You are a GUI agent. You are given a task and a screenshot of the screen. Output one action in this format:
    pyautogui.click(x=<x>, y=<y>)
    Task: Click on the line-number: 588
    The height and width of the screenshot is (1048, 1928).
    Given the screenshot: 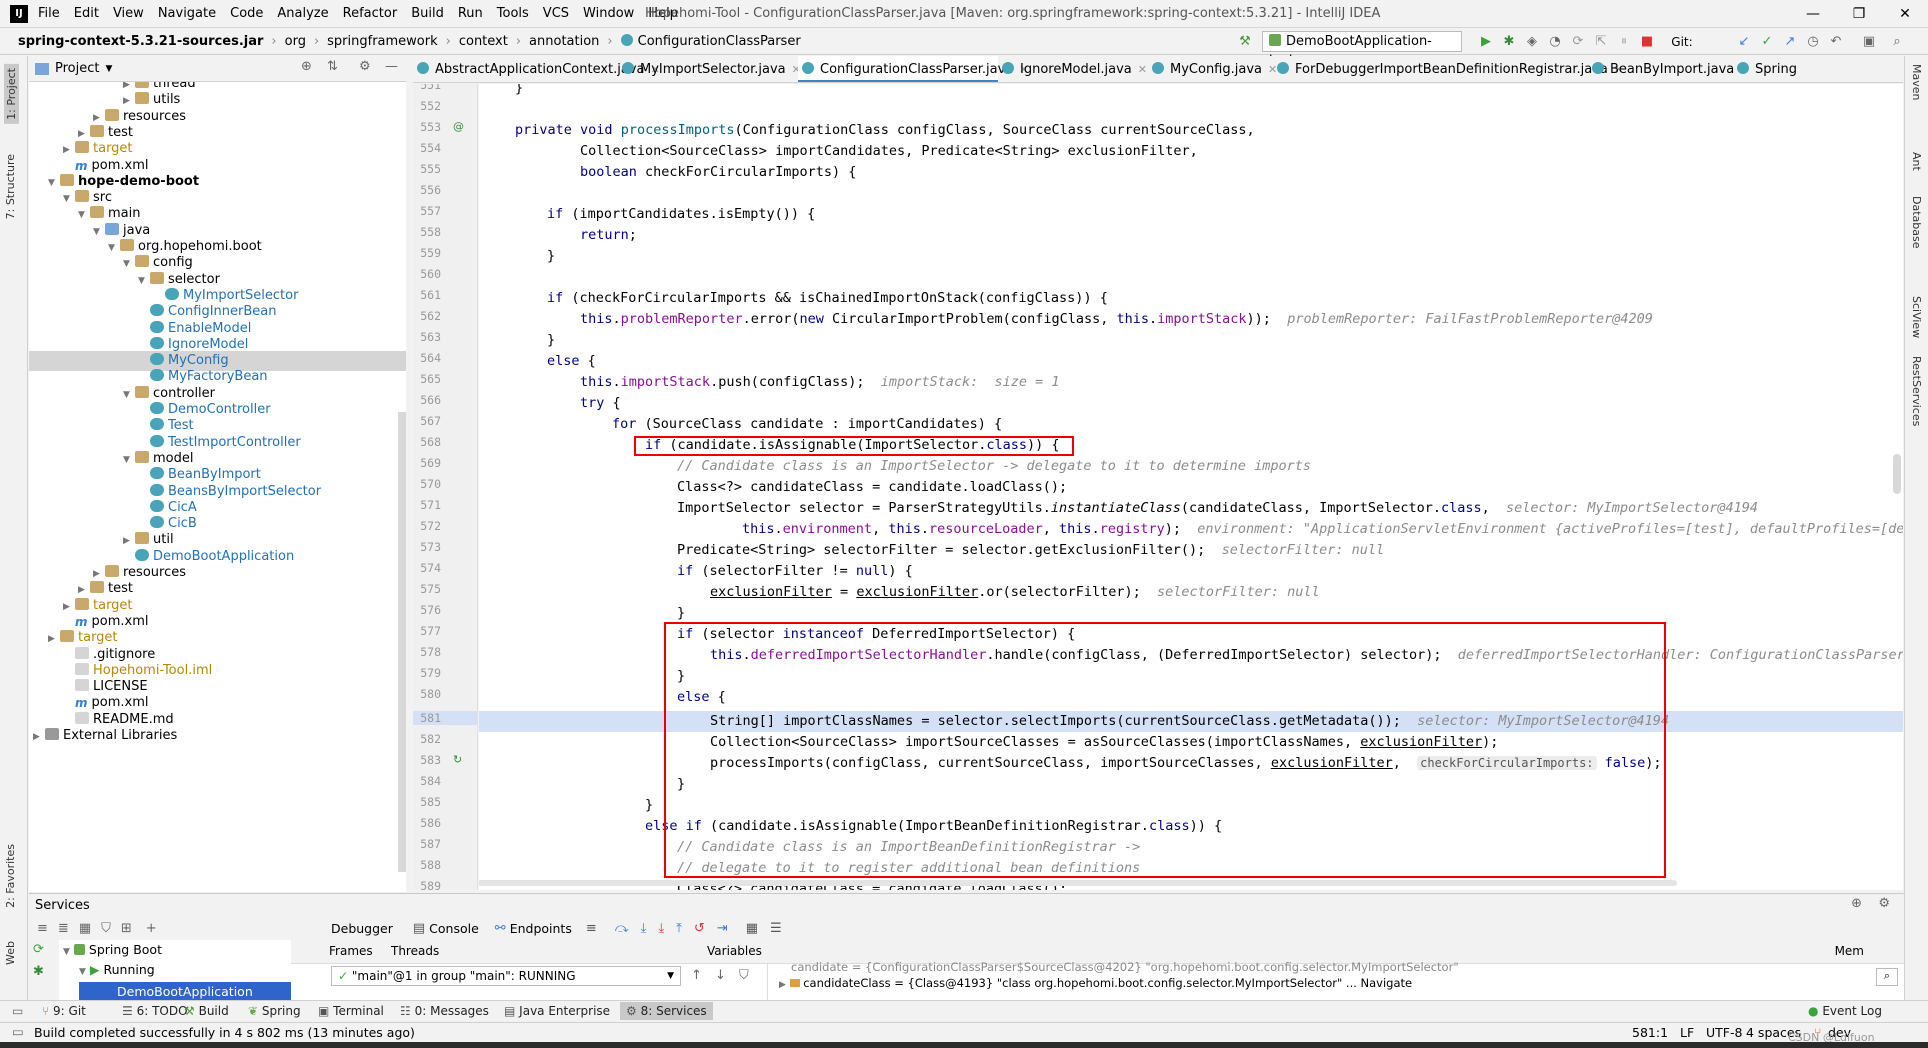 What is the action you would take?
    pyautogui.click(x=427, y=865)
    